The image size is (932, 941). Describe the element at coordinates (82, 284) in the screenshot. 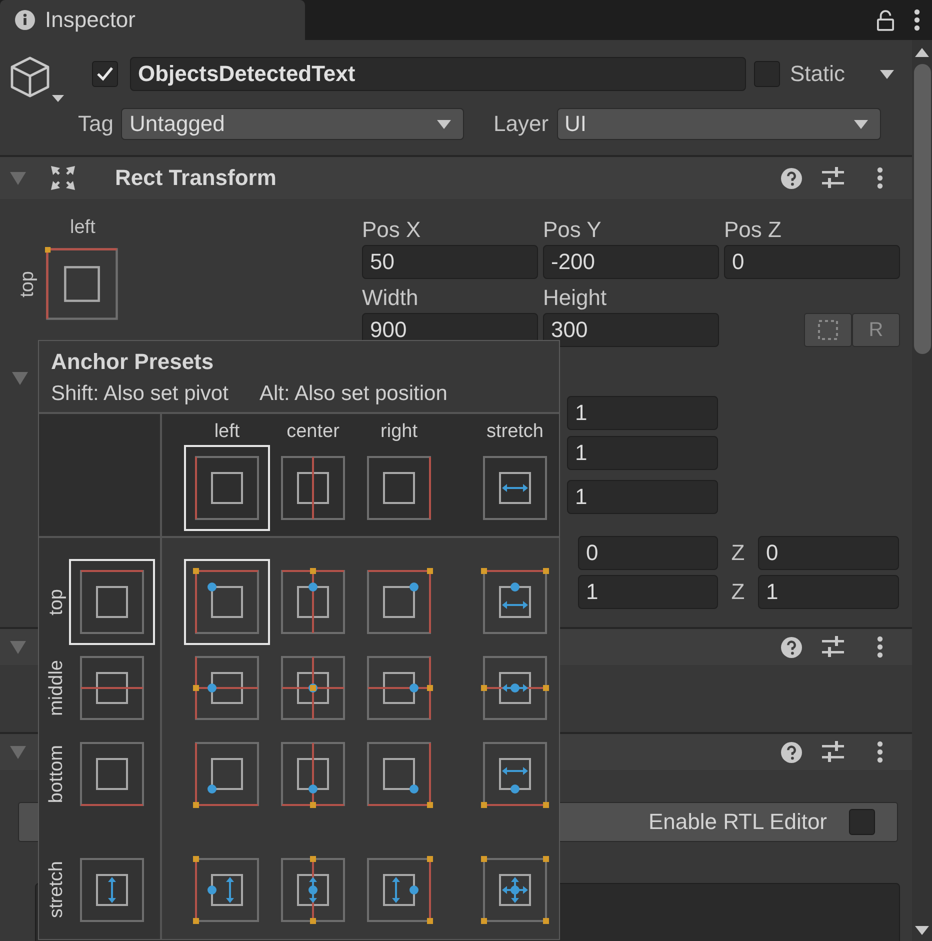

I see `anchor-icon` at that location.